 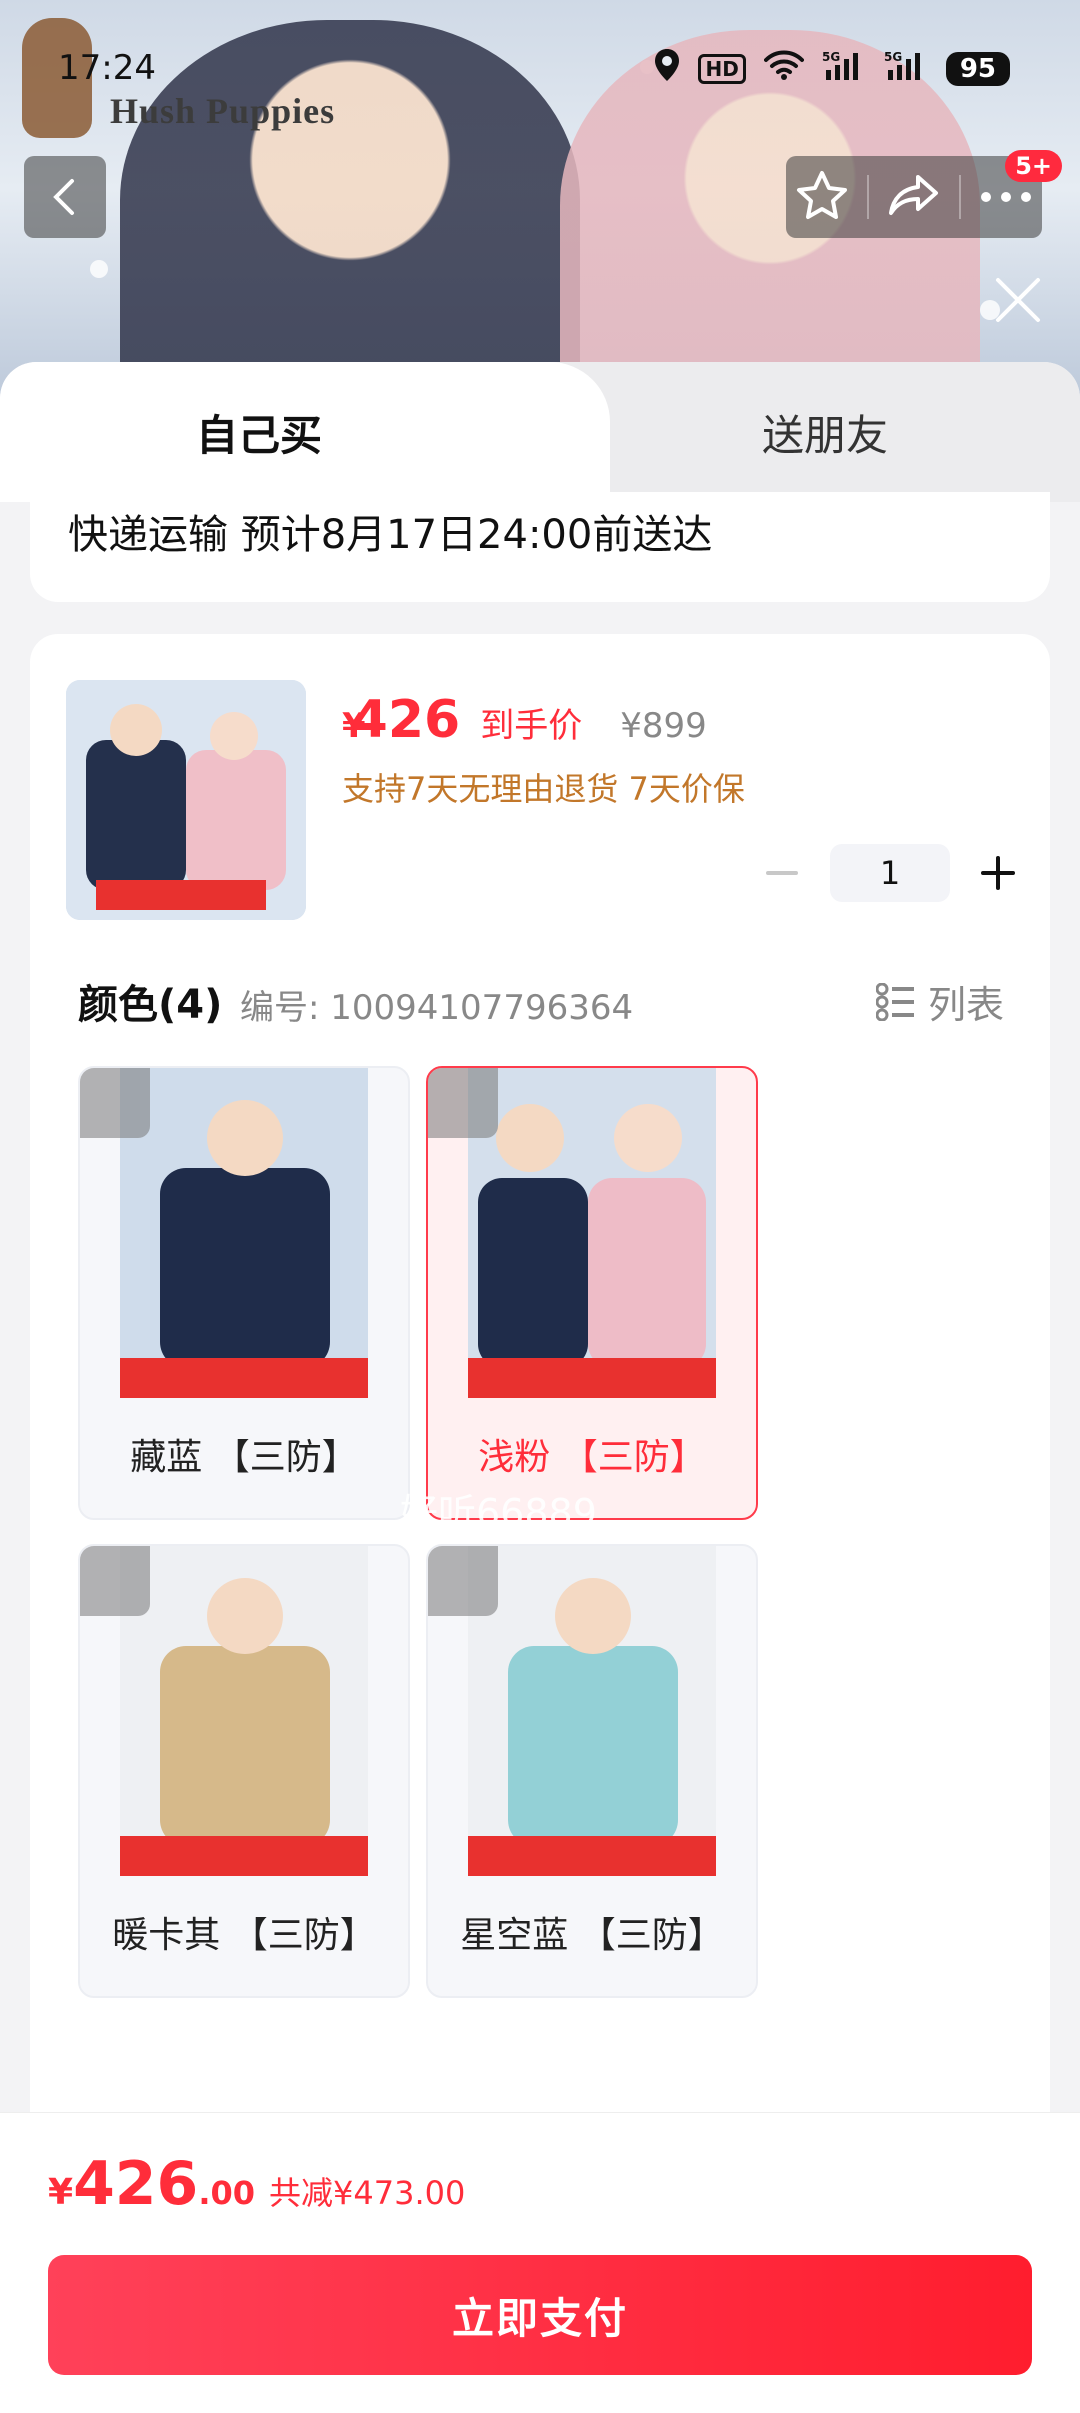 What do you see at coordinates (390, 535) in the screenshot?
I see `delivery-estimate: 快递运输 预计8月17日24:00前送达` at bounding box center [390, 535].